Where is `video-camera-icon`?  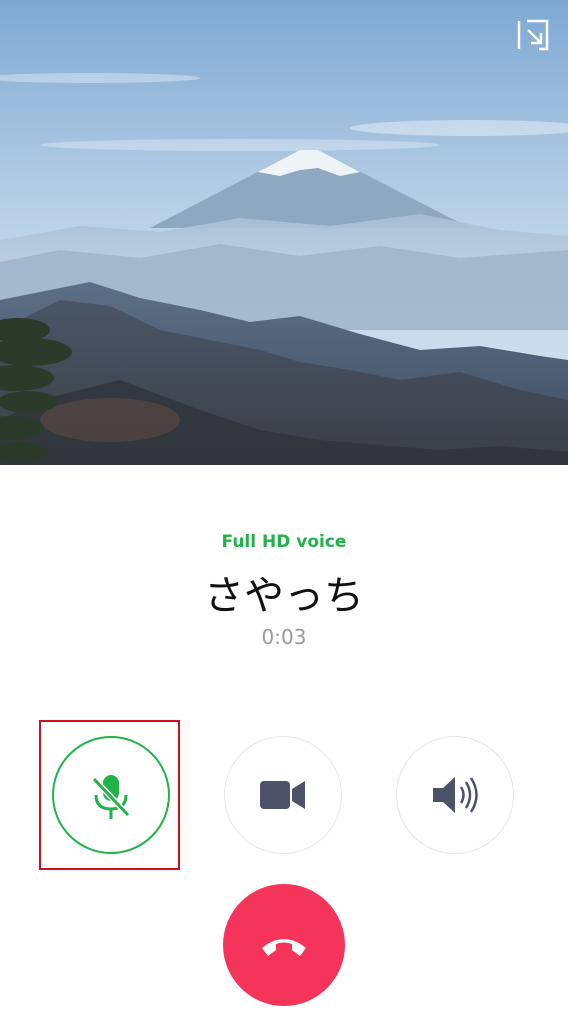
video-camera-icon is located at coordinates (282, 795).